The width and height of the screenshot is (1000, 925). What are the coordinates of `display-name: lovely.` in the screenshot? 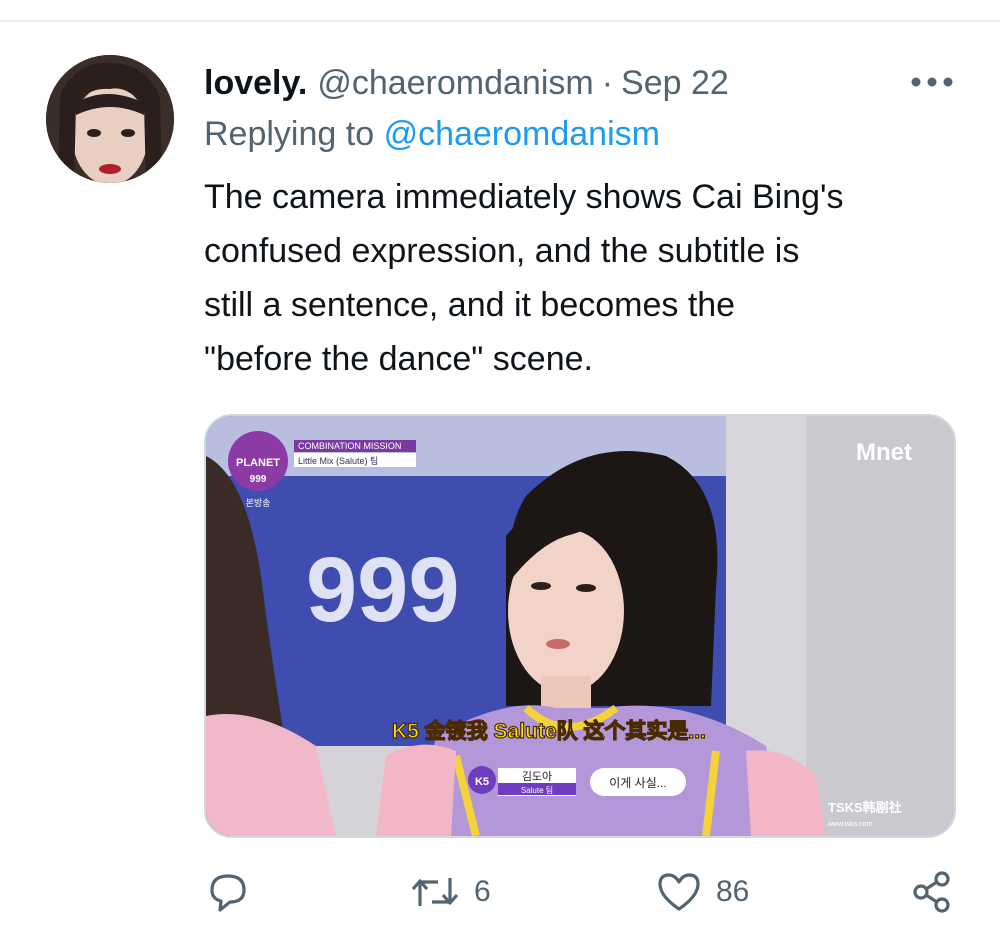 It's located at (255, 83).